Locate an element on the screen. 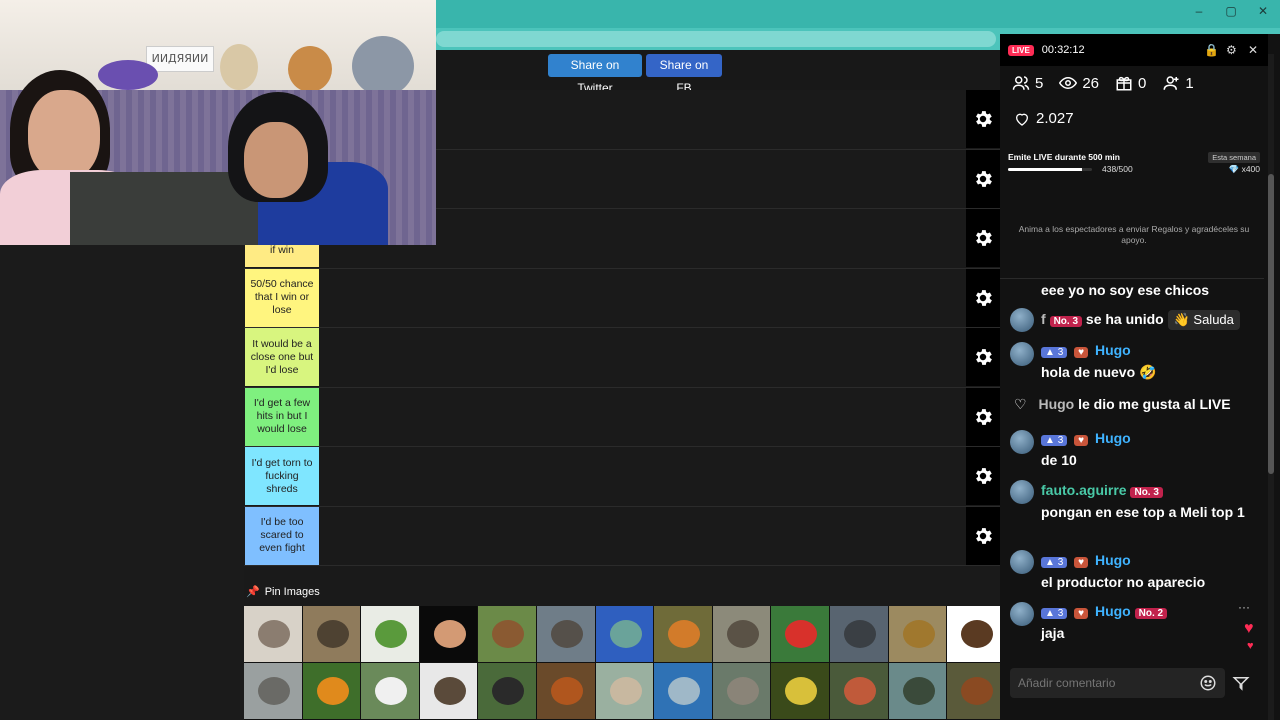 This screenshot has height=720, width=1280. lion-figure is located at coordinates (918, 634).